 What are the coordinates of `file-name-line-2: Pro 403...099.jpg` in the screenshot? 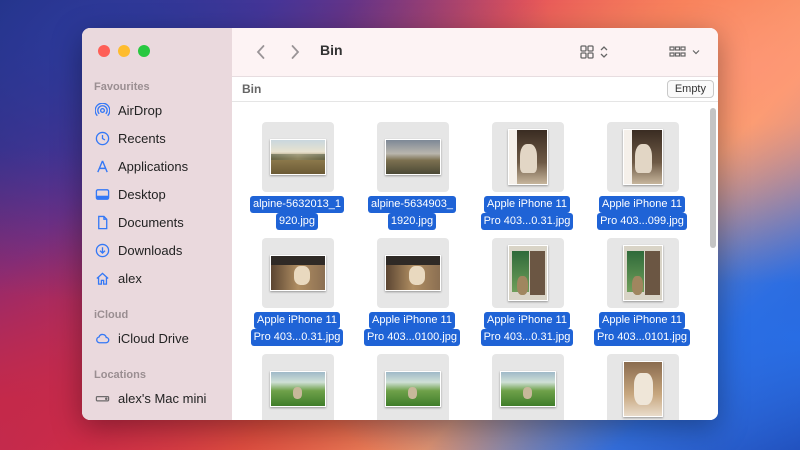 It's located at (642, 221).